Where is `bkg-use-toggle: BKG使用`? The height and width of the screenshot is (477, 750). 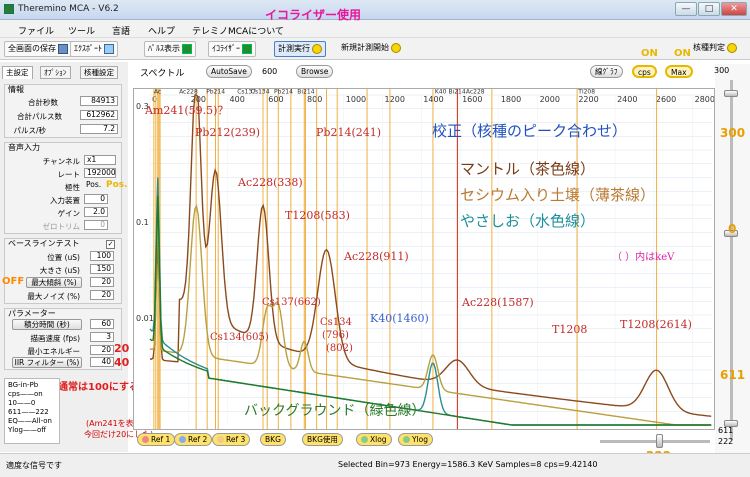 bkg-use-toggle: BKG使用 is located at coordinates (322, 439).